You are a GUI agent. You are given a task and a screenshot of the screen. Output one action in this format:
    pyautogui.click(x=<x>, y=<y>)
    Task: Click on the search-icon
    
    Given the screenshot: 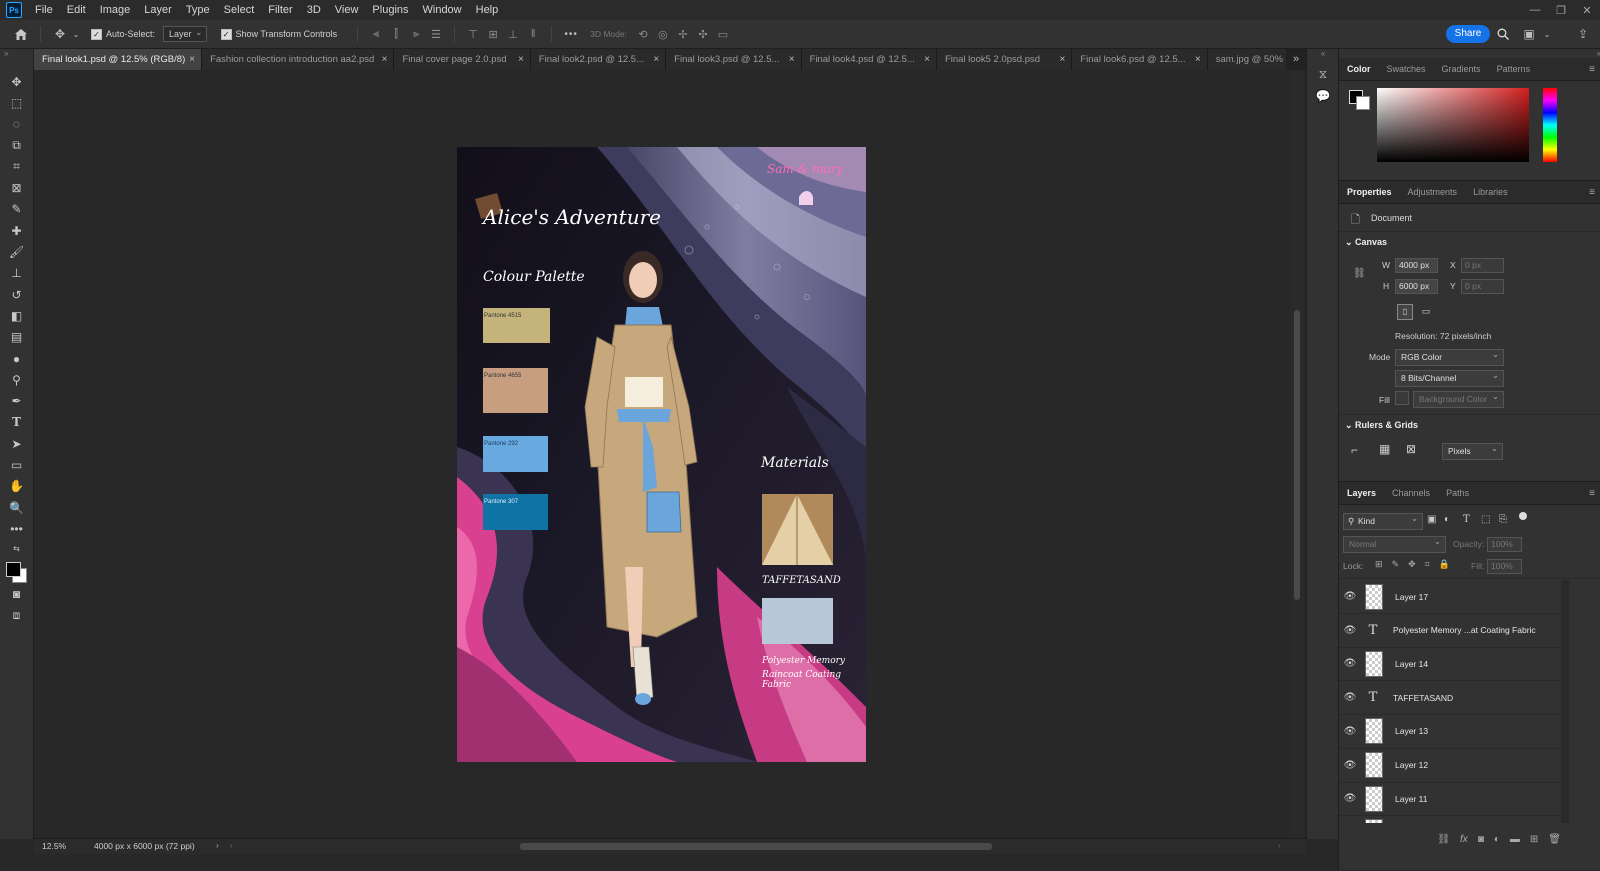 What is the action you would take?
    pyautogui.click(x=1503, y=34)
    